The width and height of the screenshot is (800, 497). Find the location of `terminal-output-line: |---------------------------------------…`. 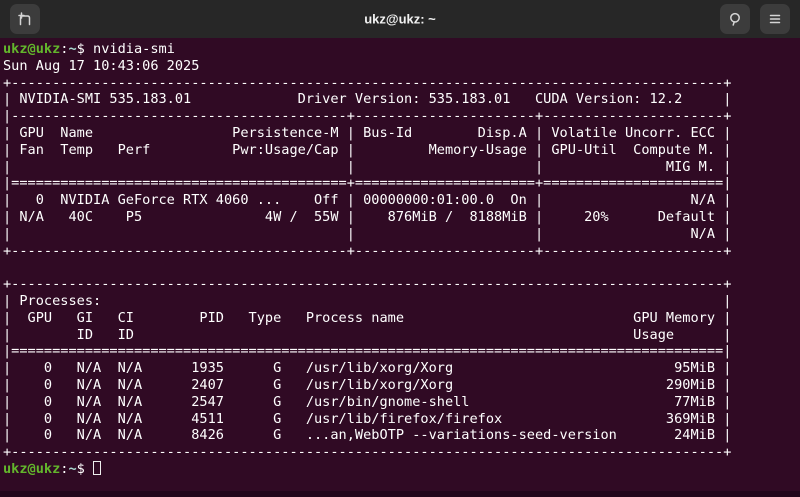

terminal-output-line: |---------------------------------------… is located at coordinates (367, 116).